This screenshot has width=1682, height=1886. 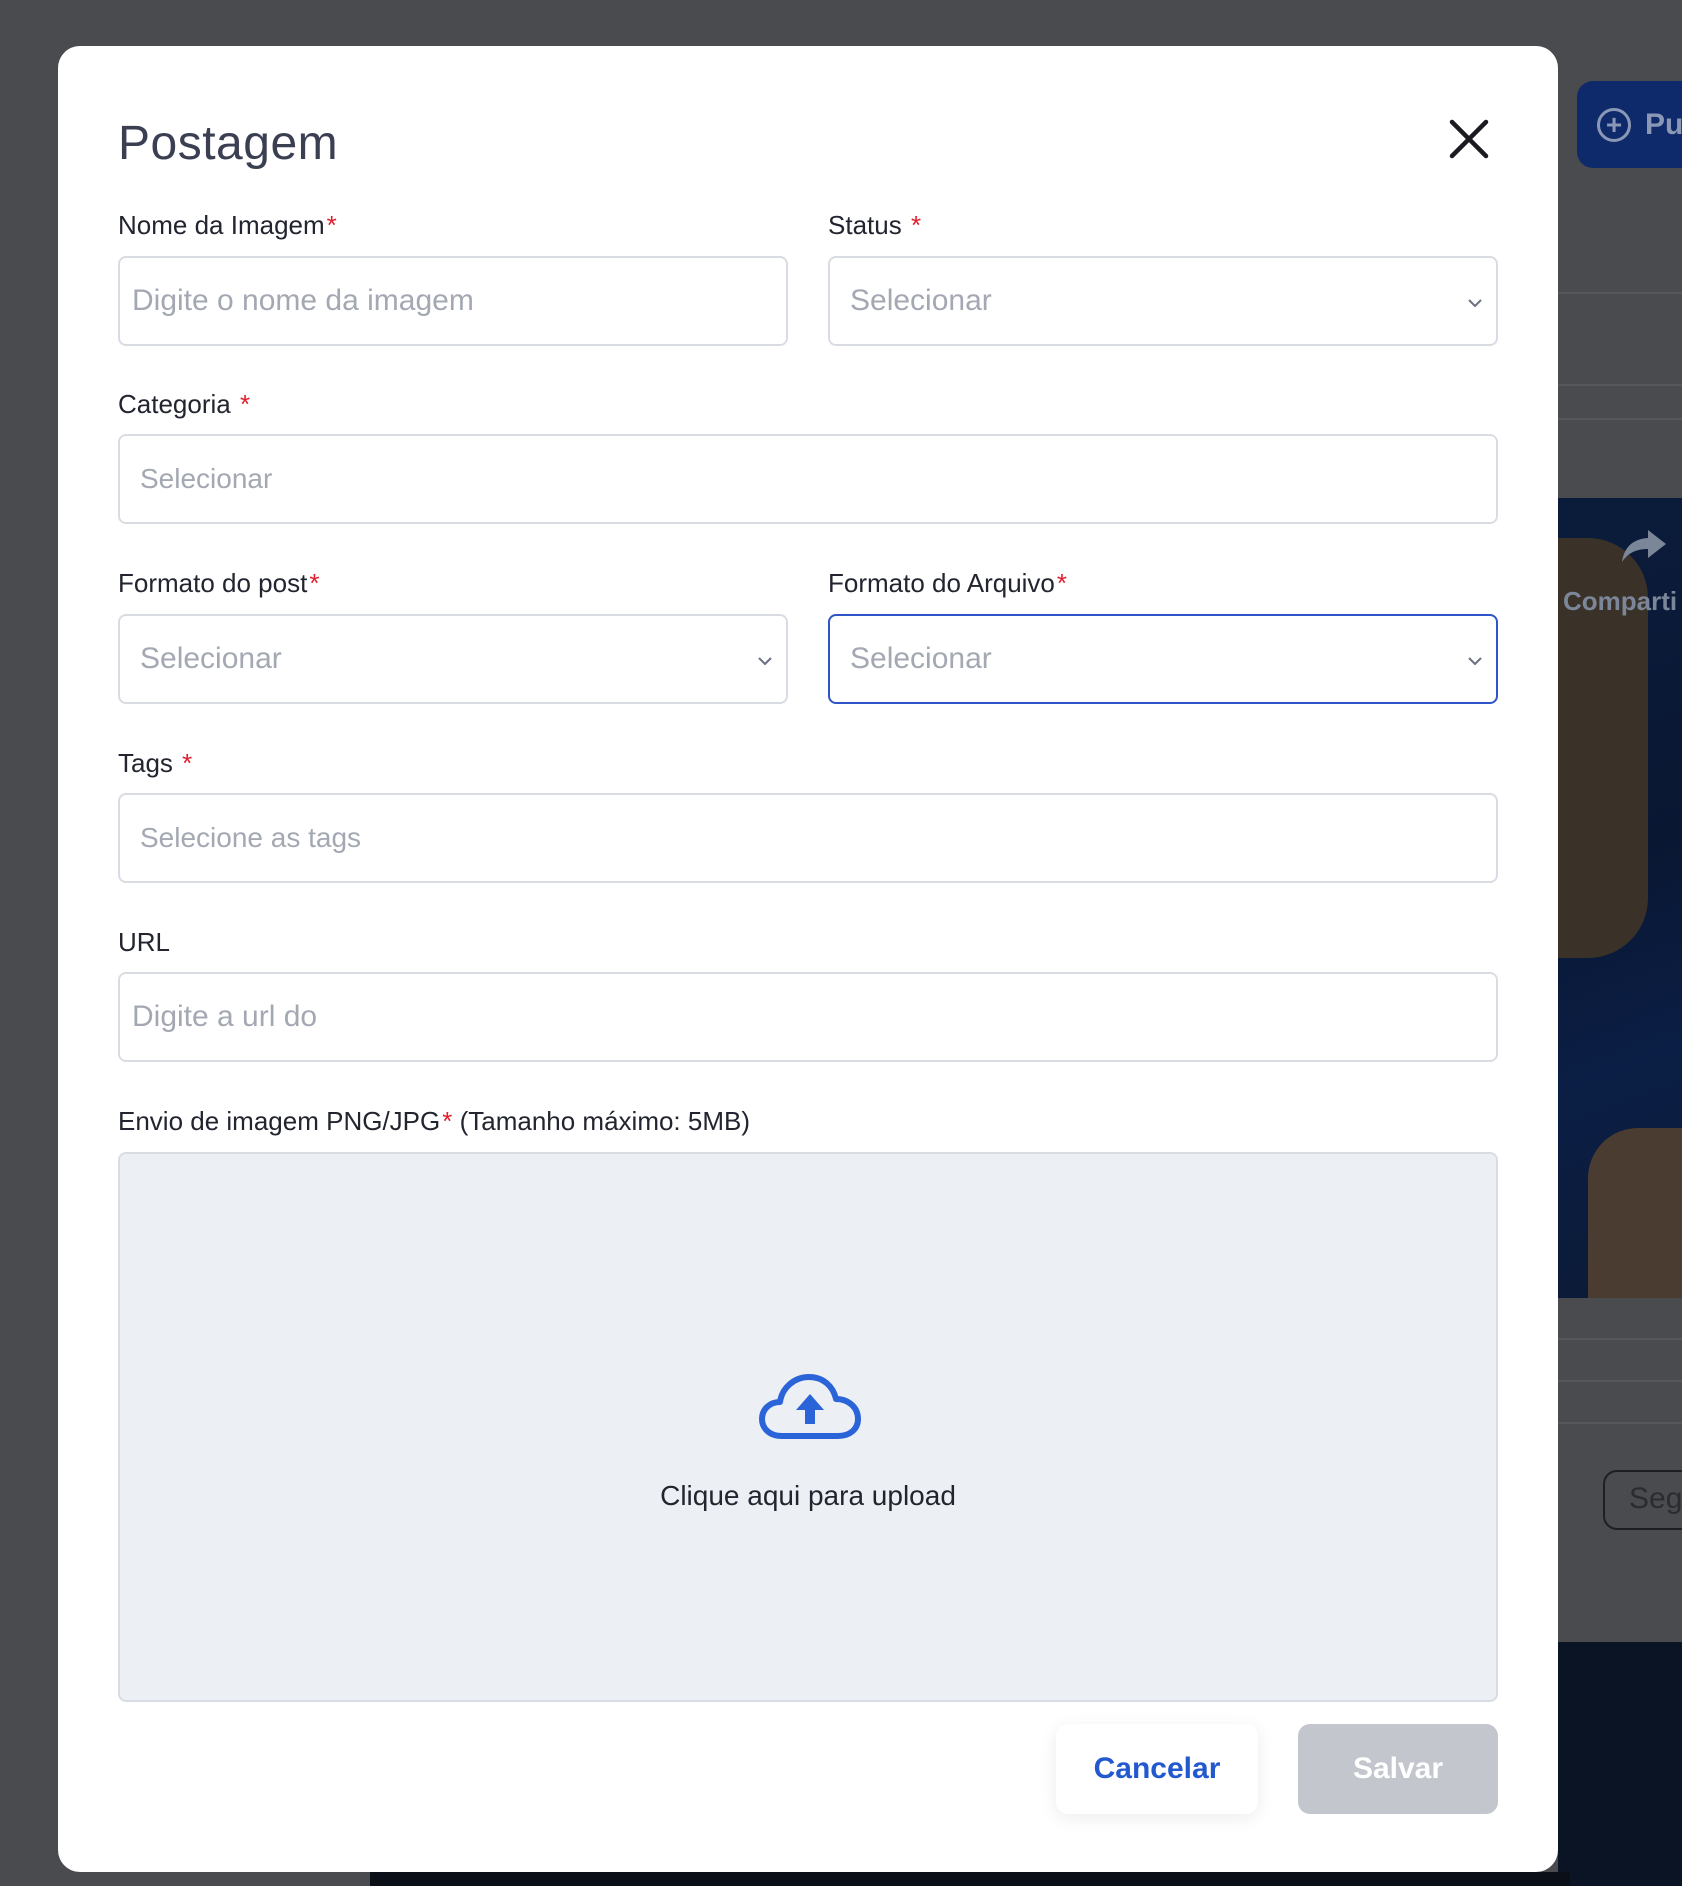 What do you see at coordinates (865, 225) in the screenshot?
I see `status-label-text: Status` at bounding box center [865, 225].